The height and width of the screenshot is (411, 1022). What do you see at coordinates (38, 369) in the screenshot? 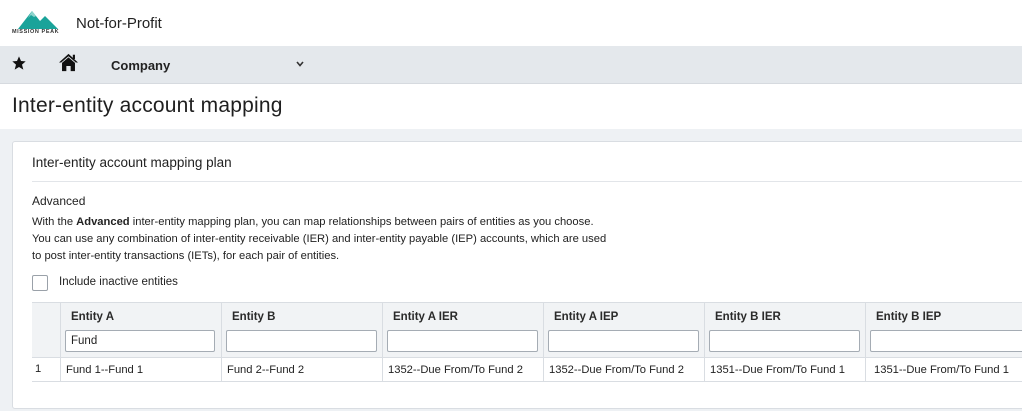
I see `row-number: 1` at bounding box center [38, 369].